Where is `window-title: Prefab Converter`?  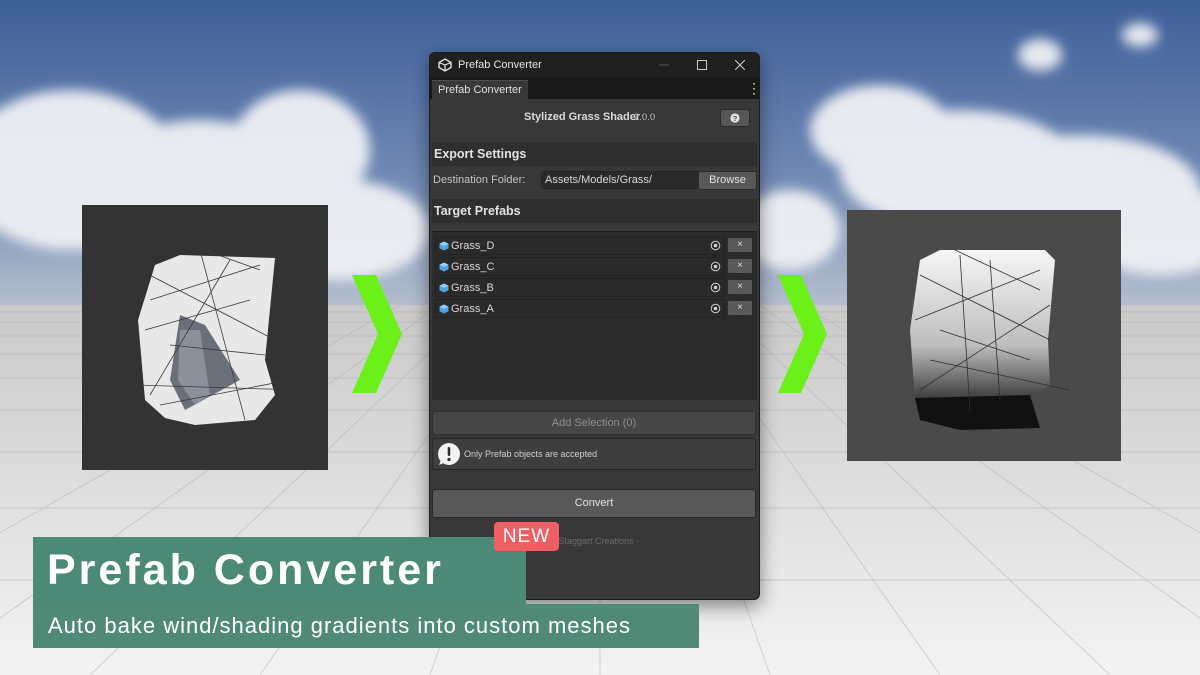
window-title: Prefab Converter is located at coordinates (500, 65).